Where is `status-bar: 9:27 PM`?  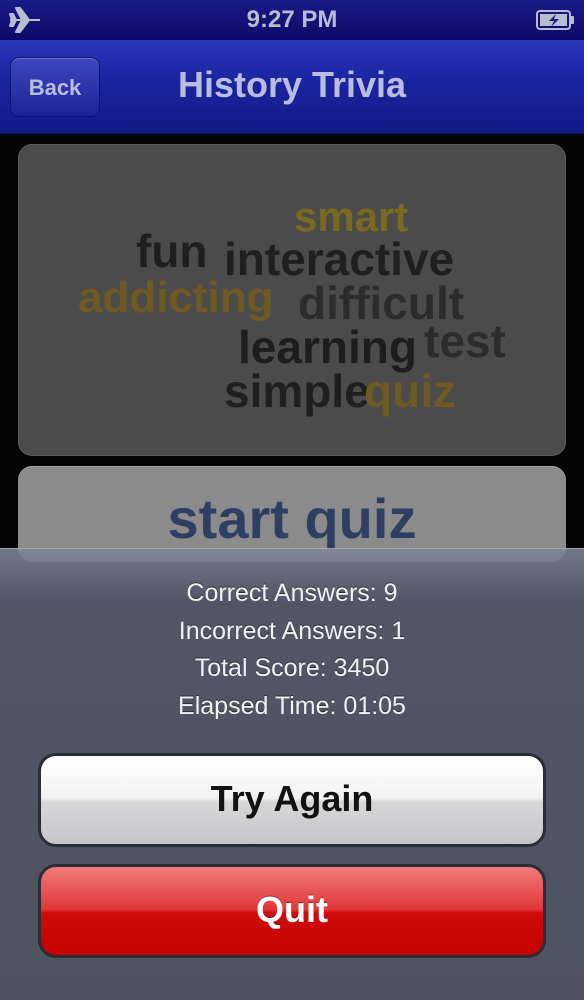
status-bar: 9:27 PM is located at coordinates (292, 20).